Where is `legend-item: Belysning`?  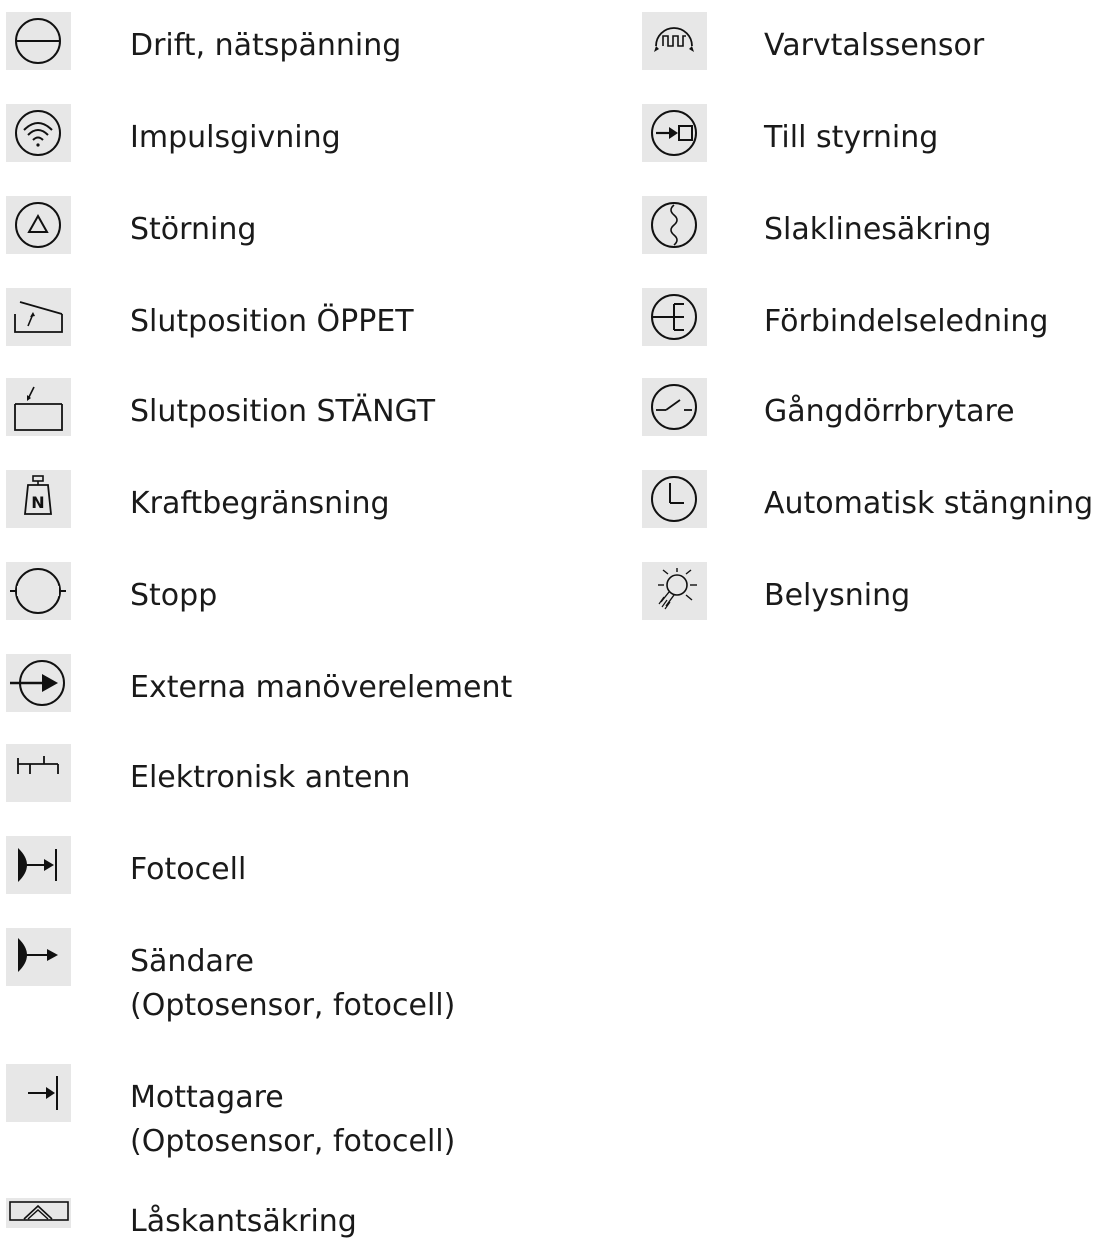
legend-item: Belysning is located at coordinates (869, 594).